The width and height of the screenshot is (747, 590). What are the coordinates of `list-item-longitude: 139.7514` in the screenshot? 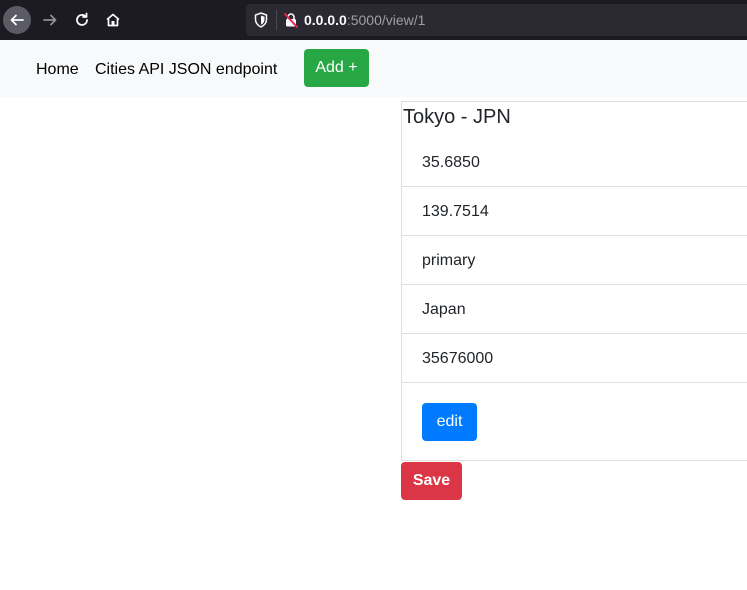 It's located at (574, 211).